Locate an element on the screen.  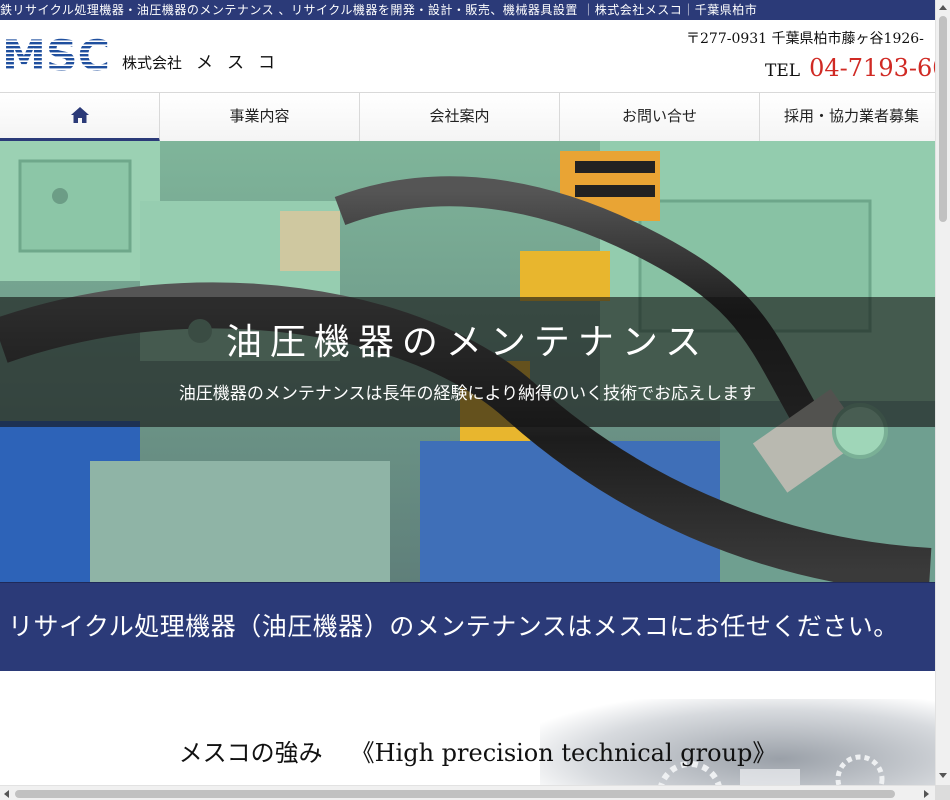
company-katakana: メスコ is located at coordinates (243, 63).